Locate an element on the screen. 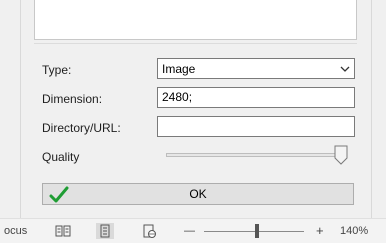  quality-slider-thumb is located at coordinates (341, 155).